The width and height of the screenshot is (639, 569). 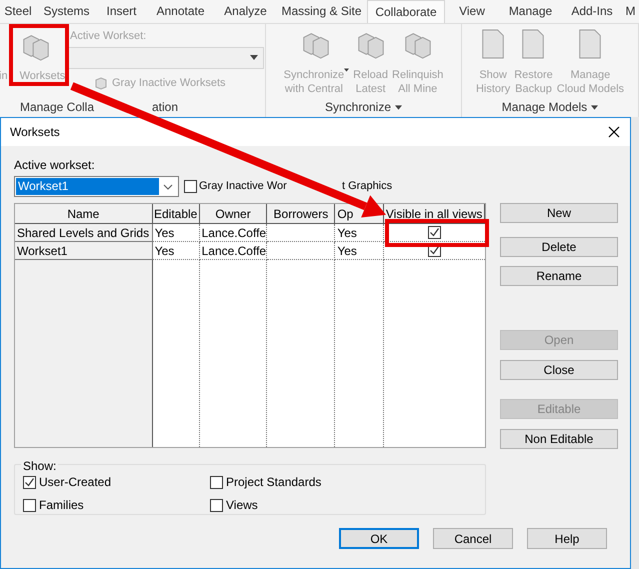 What do you see at coordinates (472, 11) in the screenshot?
I see `ribbon-tab: View` at bounding box center [472, 11].